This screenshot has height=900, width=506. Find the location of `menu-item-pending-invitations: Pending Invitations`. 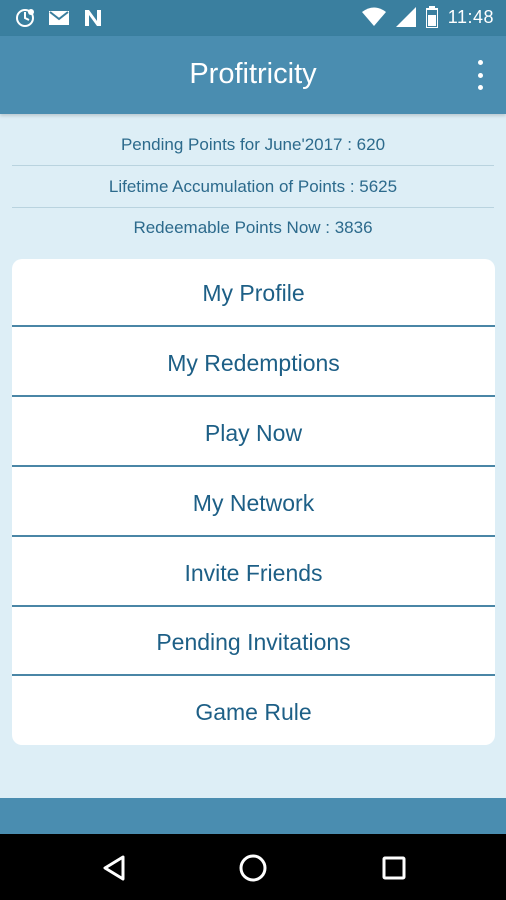

menu-item-pending-invitations: Pending Invitations is located at coordinates (253, 642).